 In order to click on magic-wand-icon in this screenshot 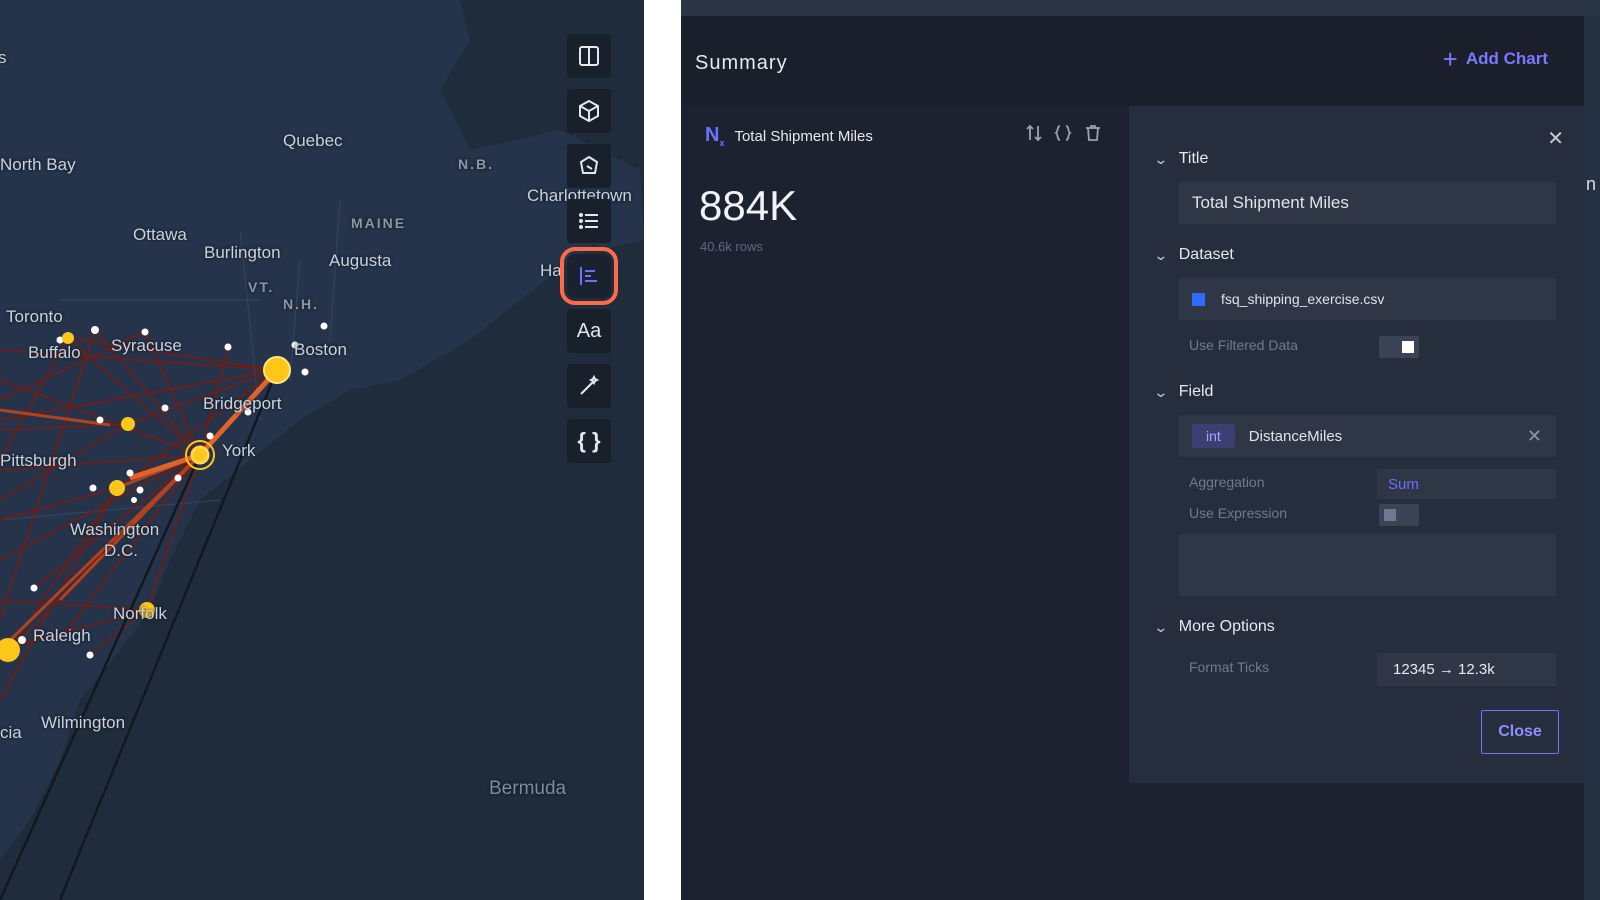, I will do `click(590, 384)`.